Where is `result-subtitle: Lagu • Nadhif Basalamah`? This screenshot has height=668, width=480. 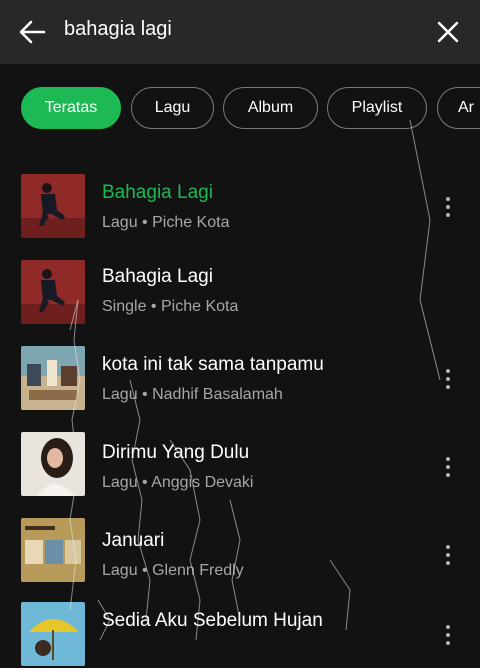 result-subtitle: Lagu • Nadhif Basalamah is located at coordinates (192, 394).